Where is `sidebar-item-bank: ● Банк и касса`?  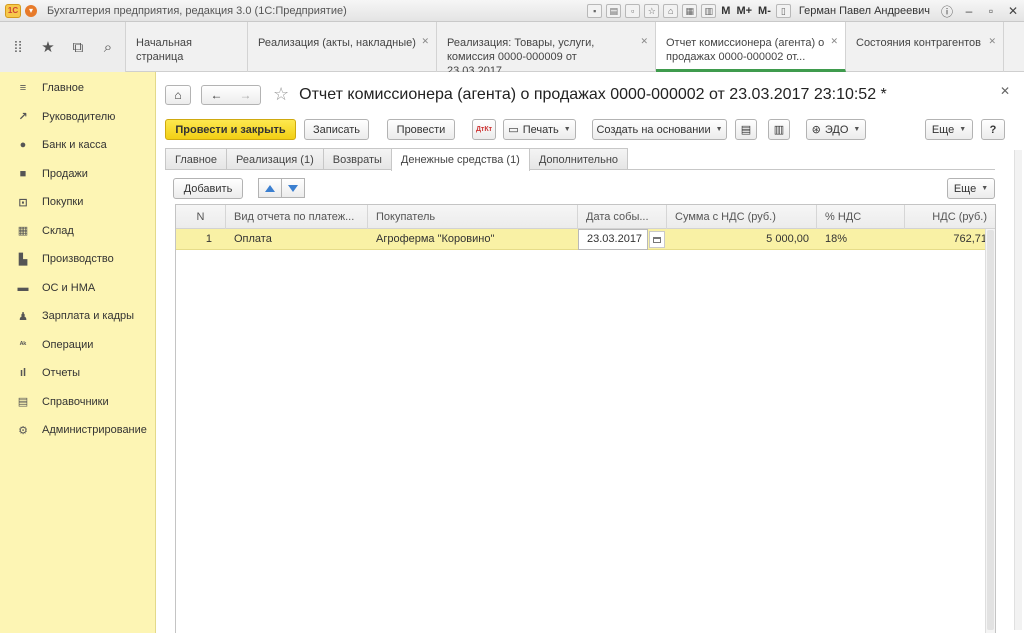 sidebar-item-bank: ● Банк и касса is located at coordinates (77, 145).